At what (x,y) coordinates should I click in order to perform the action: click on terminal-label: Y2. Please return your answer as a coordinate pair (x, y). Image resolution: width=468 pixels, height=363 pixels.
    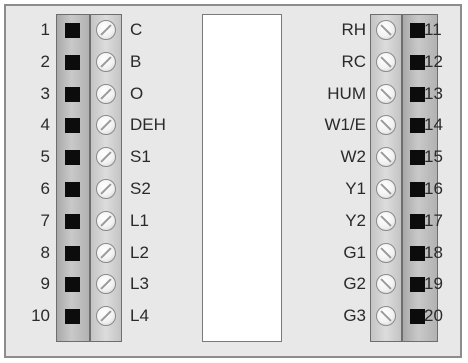
    Looking at the image, I should click on (355, 220).